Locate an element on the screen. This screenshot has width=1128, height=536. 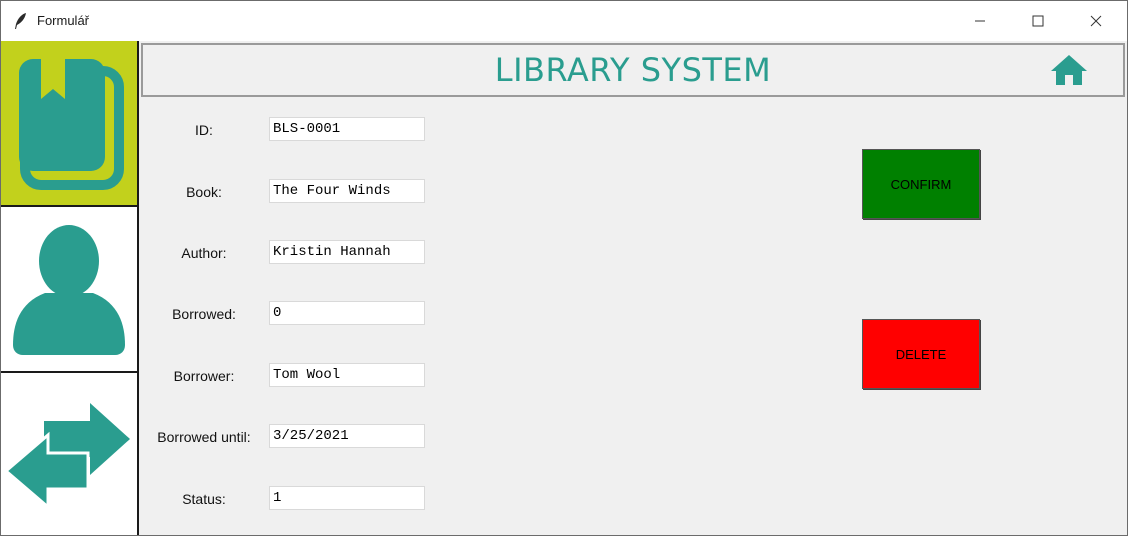
header-bar: LIBRARY SYSTEM is located at coordinates (633, 70).